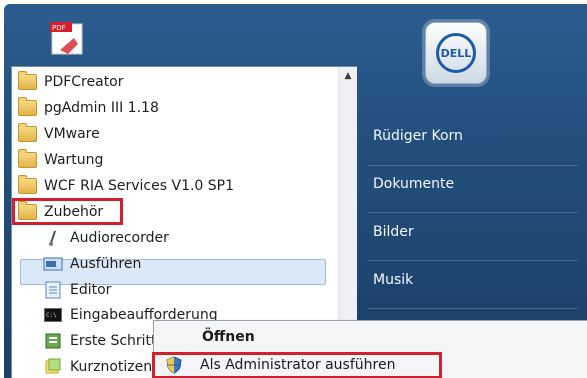 The image size is (587, 378). I want to click on svg-text: C:\, so click(51, 315).